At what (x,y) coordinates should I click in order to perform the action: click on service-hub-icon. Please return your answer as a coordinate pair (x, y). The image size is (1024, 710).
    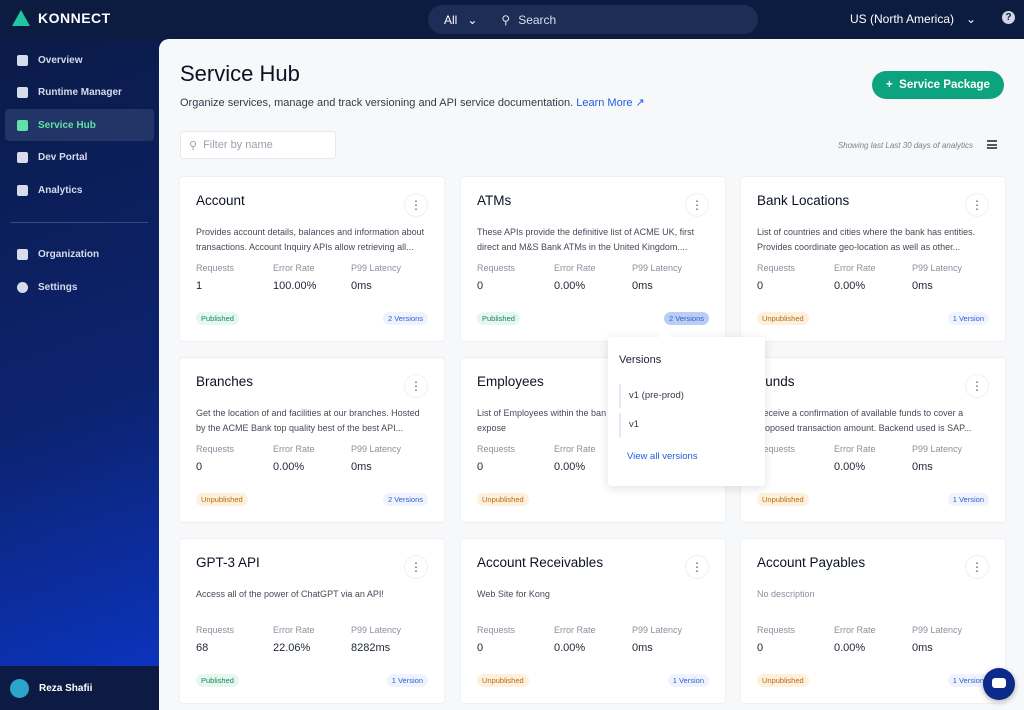
    Looking at the image, I should click on (22, 125).